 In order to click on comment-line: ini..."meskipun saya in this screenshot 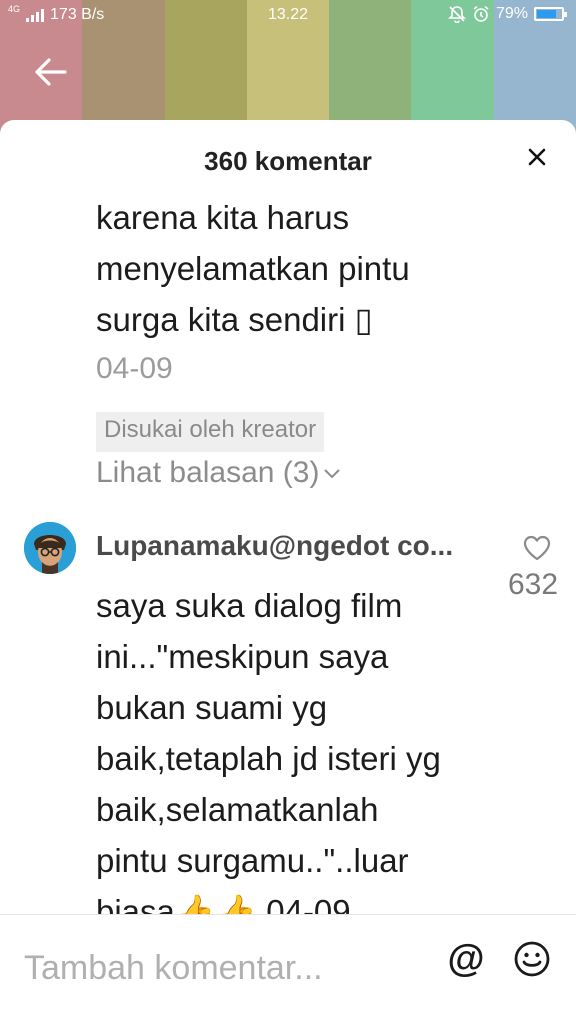, I will do `click(242, 656)`.